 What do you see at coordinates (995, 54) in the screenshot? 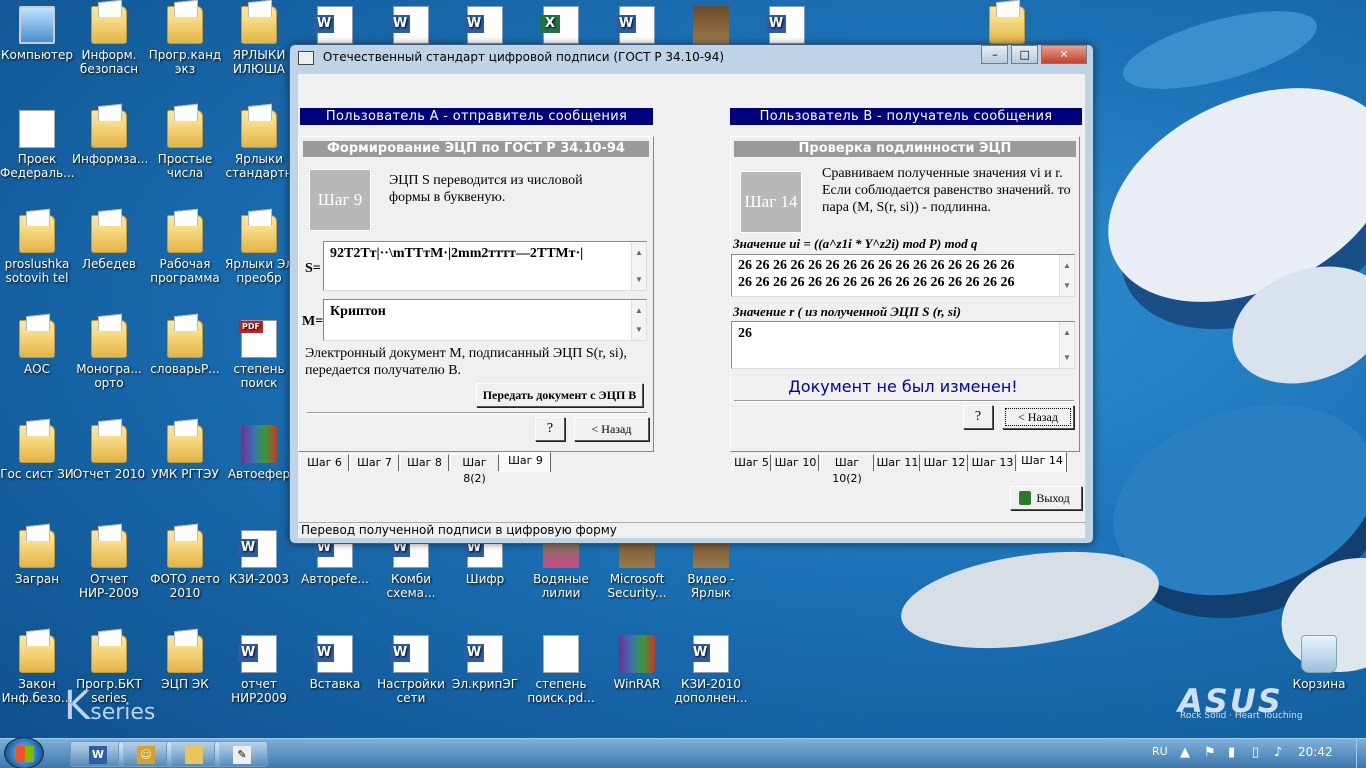
I see `minimize-button: –` at bounding box center [995, 54].